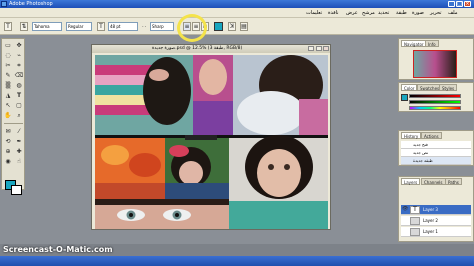  I want to click on text-layer-thumb-icon: T, so click(415, 210).